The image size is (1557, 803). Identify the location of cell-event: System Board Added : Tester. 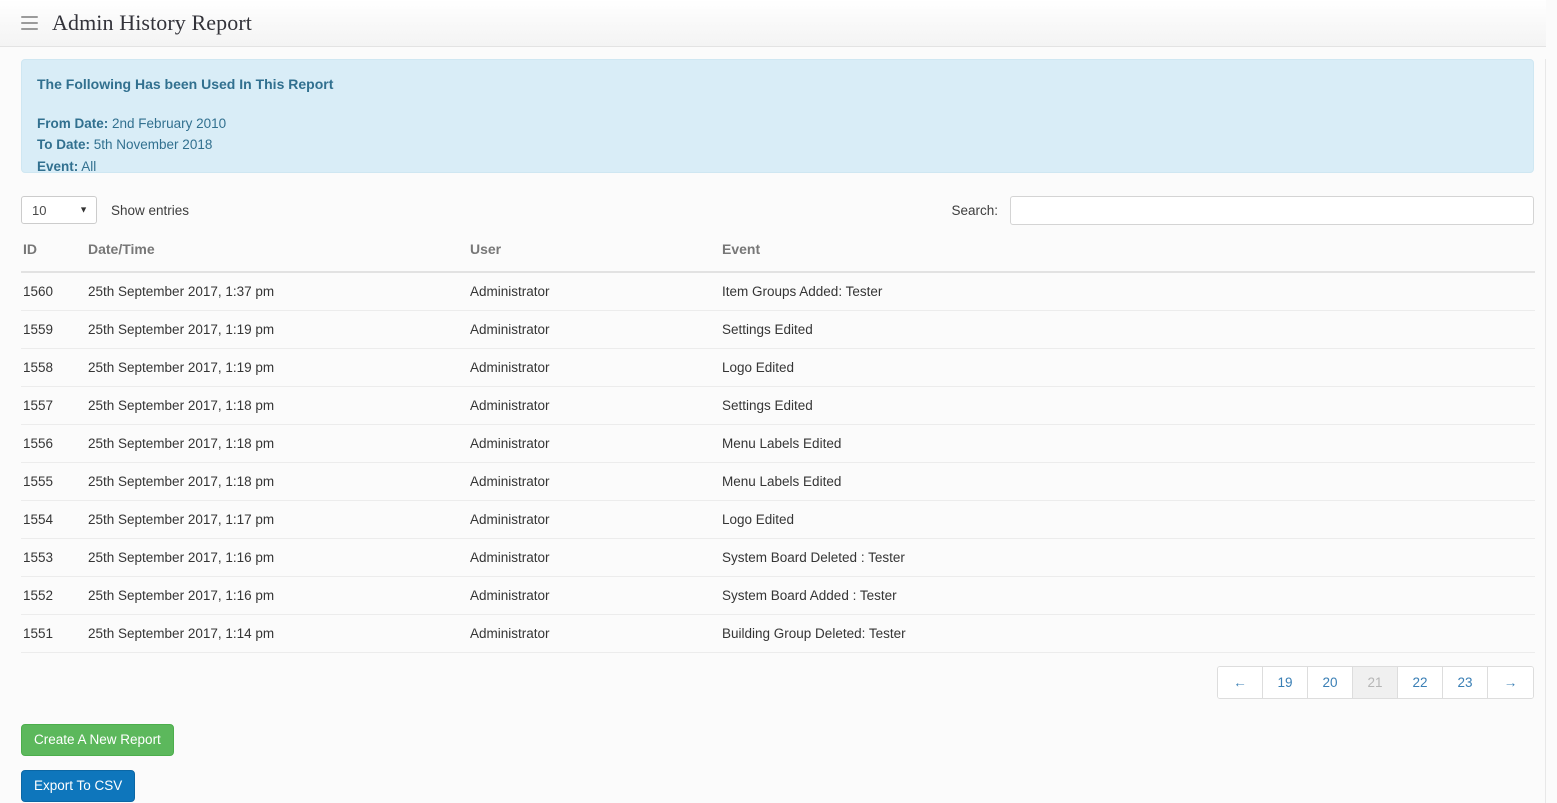
(1128, 595).